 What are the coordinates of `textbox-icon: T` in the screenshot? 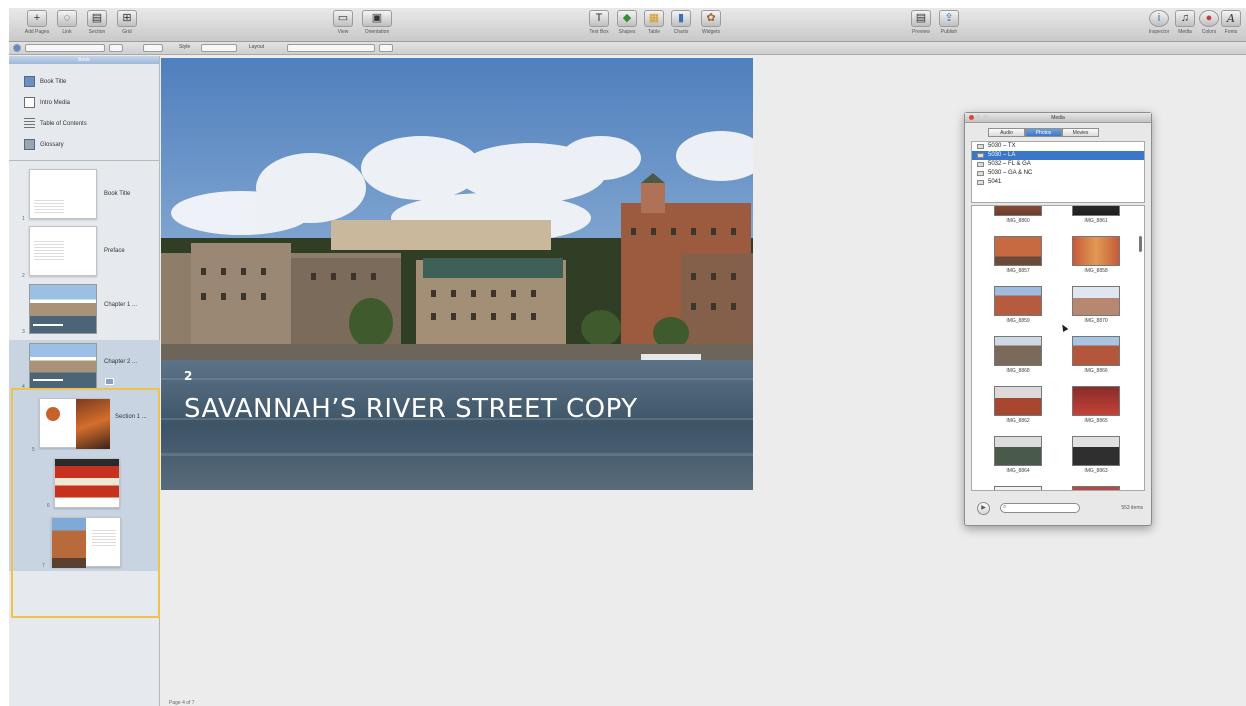 It's located at (599, 18).